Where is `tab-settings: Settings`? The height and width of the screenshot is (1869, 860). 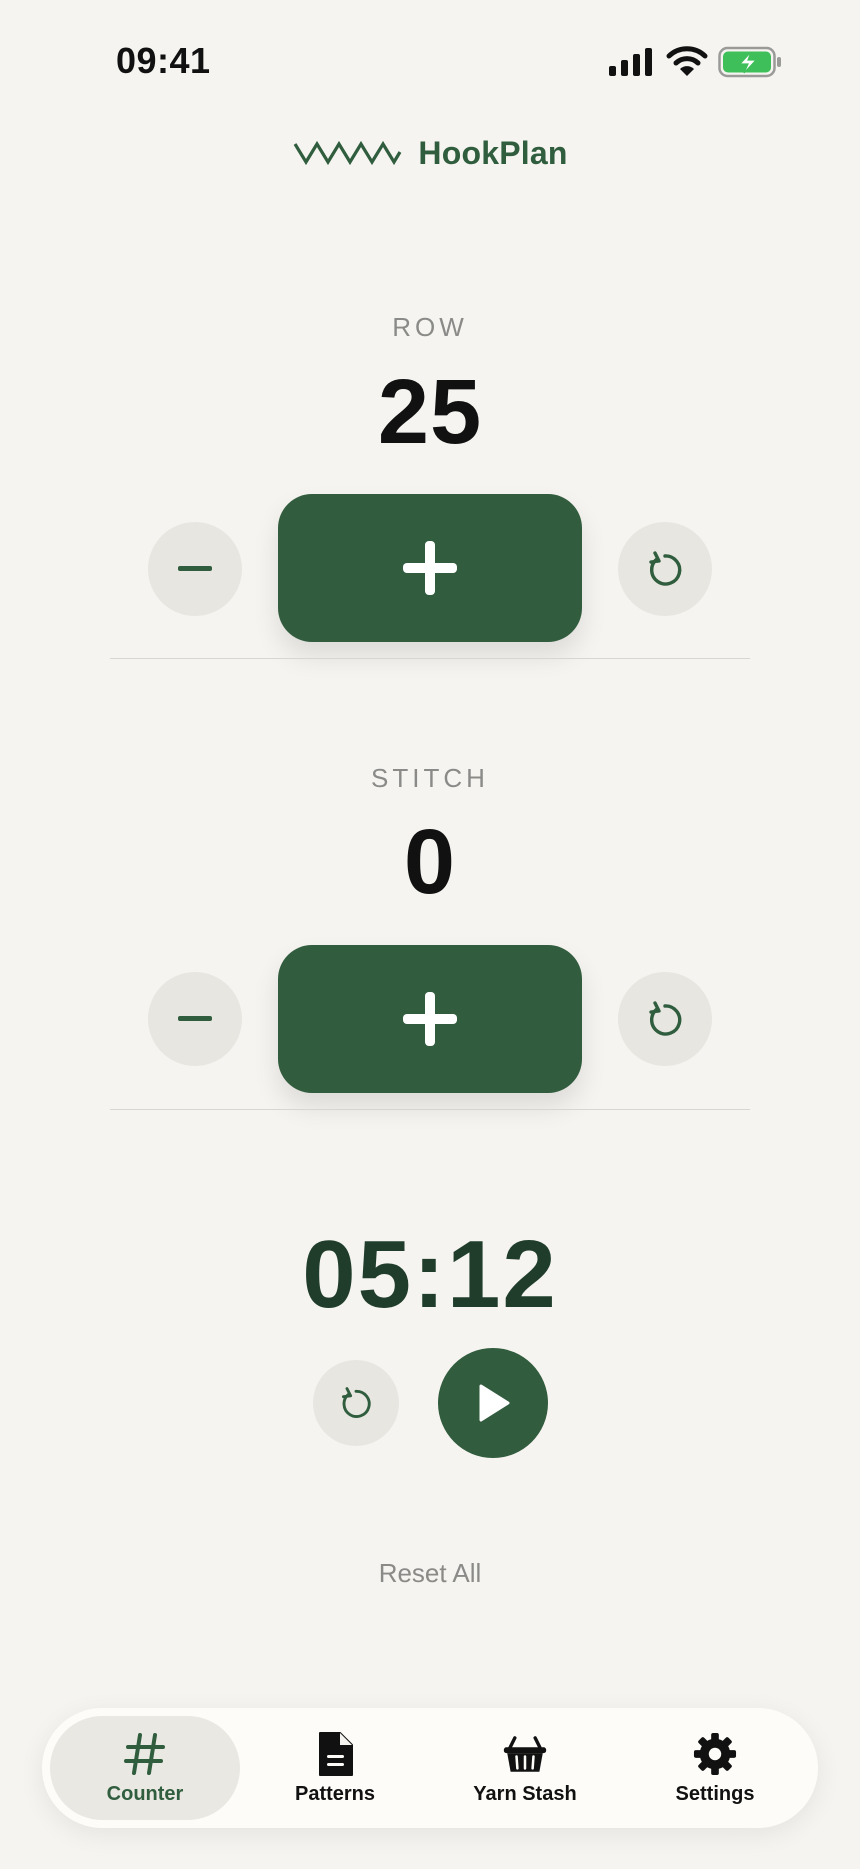
tab-settings: Settings is located at coordinates (715, 1768).